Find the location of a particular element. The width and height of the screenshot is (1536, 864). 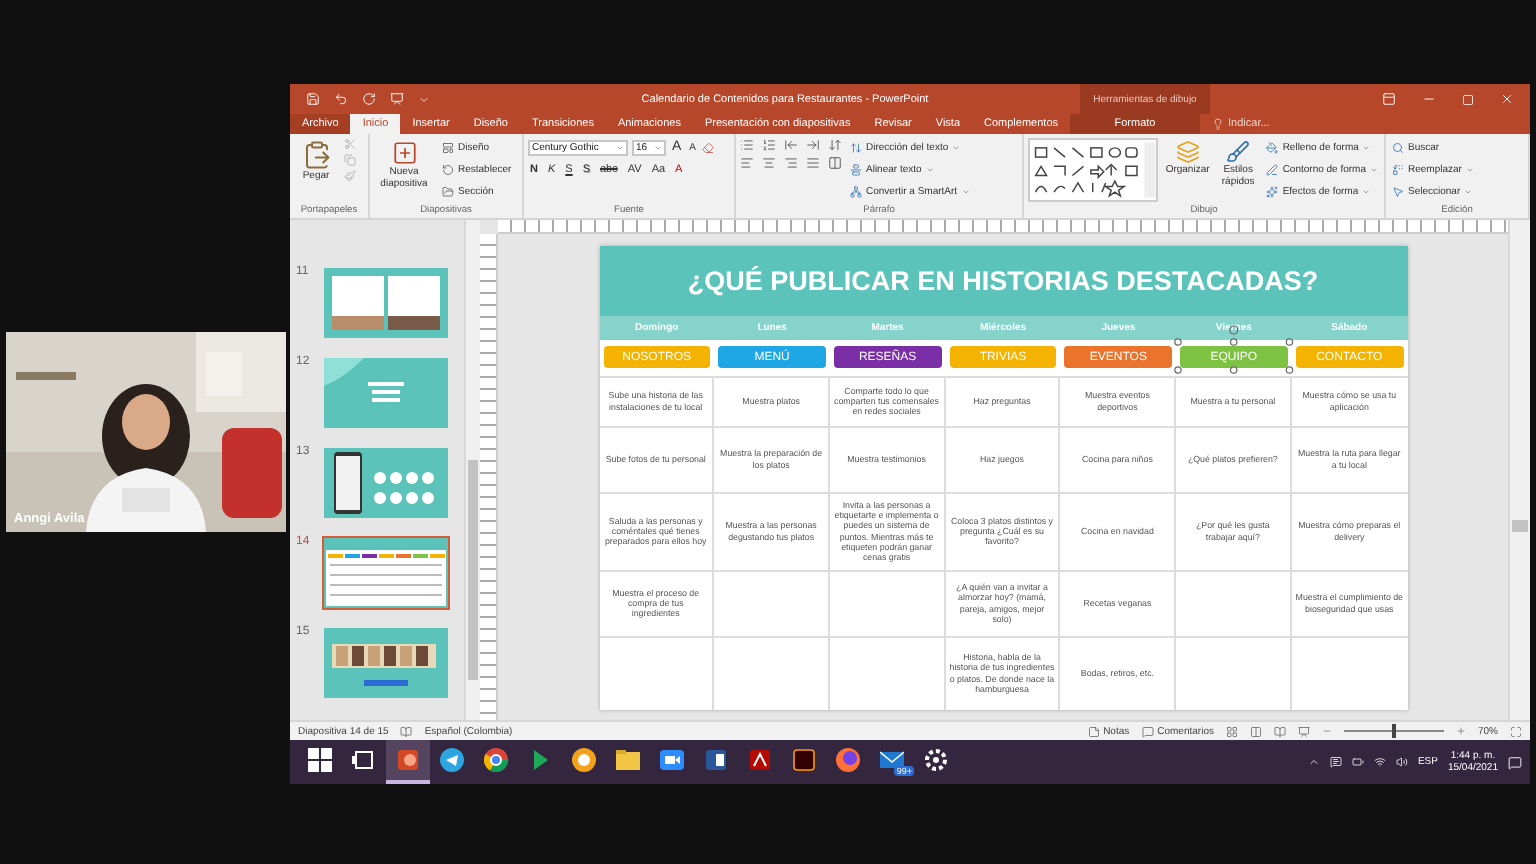

eraser-icon is located at coordinates (708, 147).